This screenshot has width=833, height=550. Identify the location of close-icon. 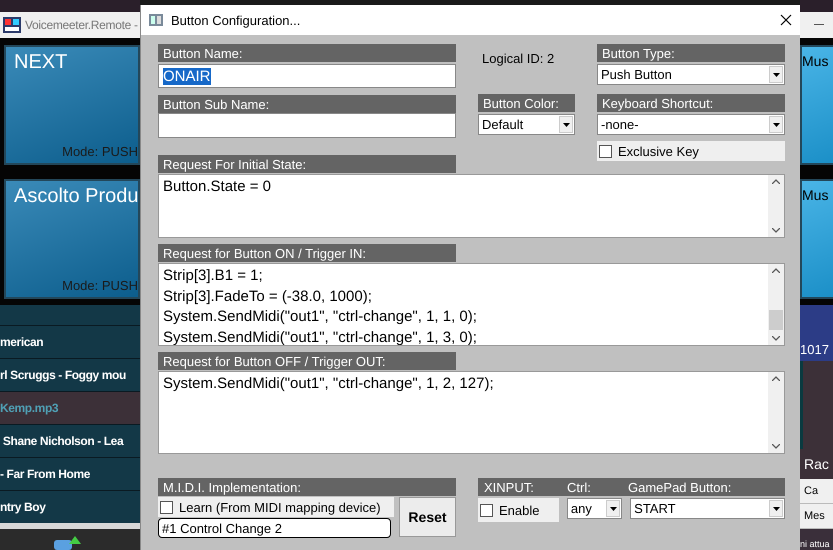
(786, 20).